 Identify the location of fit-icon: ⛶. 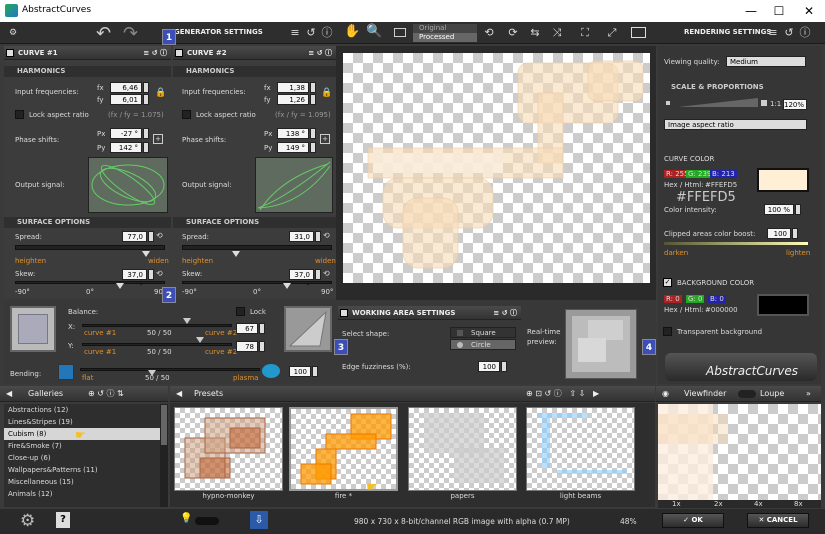
(585, 33).